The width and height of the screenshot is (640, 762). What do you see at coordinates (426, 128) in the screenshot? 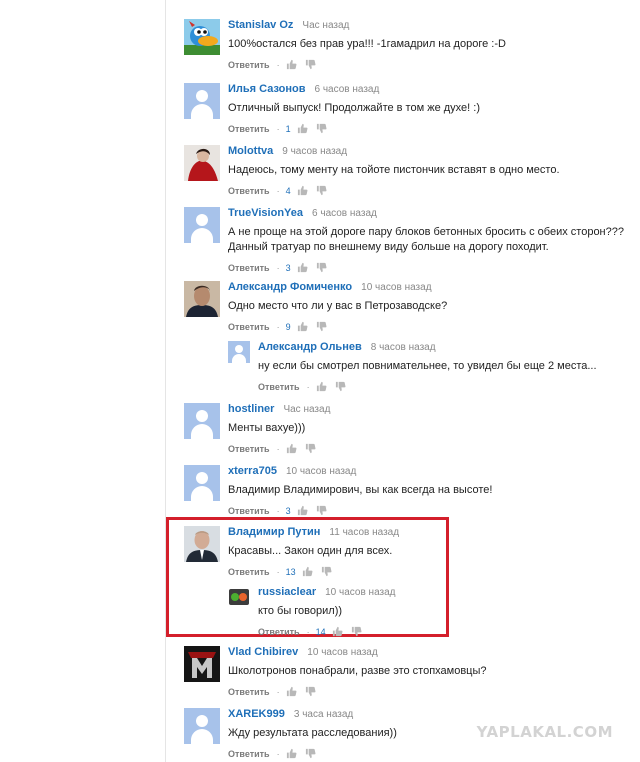
I see `comment-actions: Ответить · 1` at bounding box center [426, 128].